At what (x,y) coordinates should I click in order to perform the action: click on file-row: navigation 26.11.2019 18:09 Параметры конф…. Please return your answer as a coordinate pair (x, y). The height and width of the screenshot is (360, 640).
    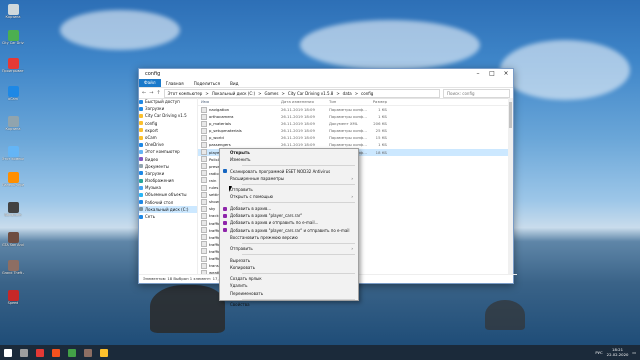
    Looking at the image, I should click on (355, 109).